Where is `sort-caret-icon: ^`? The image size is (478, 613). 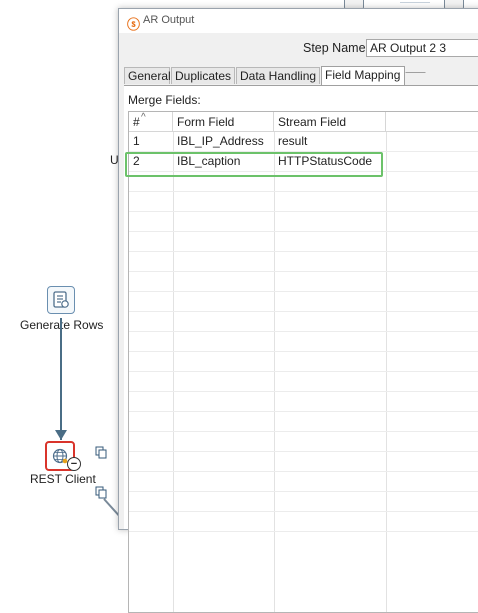 sort-caret-icon: ^ is located at coordinates (143, 117).